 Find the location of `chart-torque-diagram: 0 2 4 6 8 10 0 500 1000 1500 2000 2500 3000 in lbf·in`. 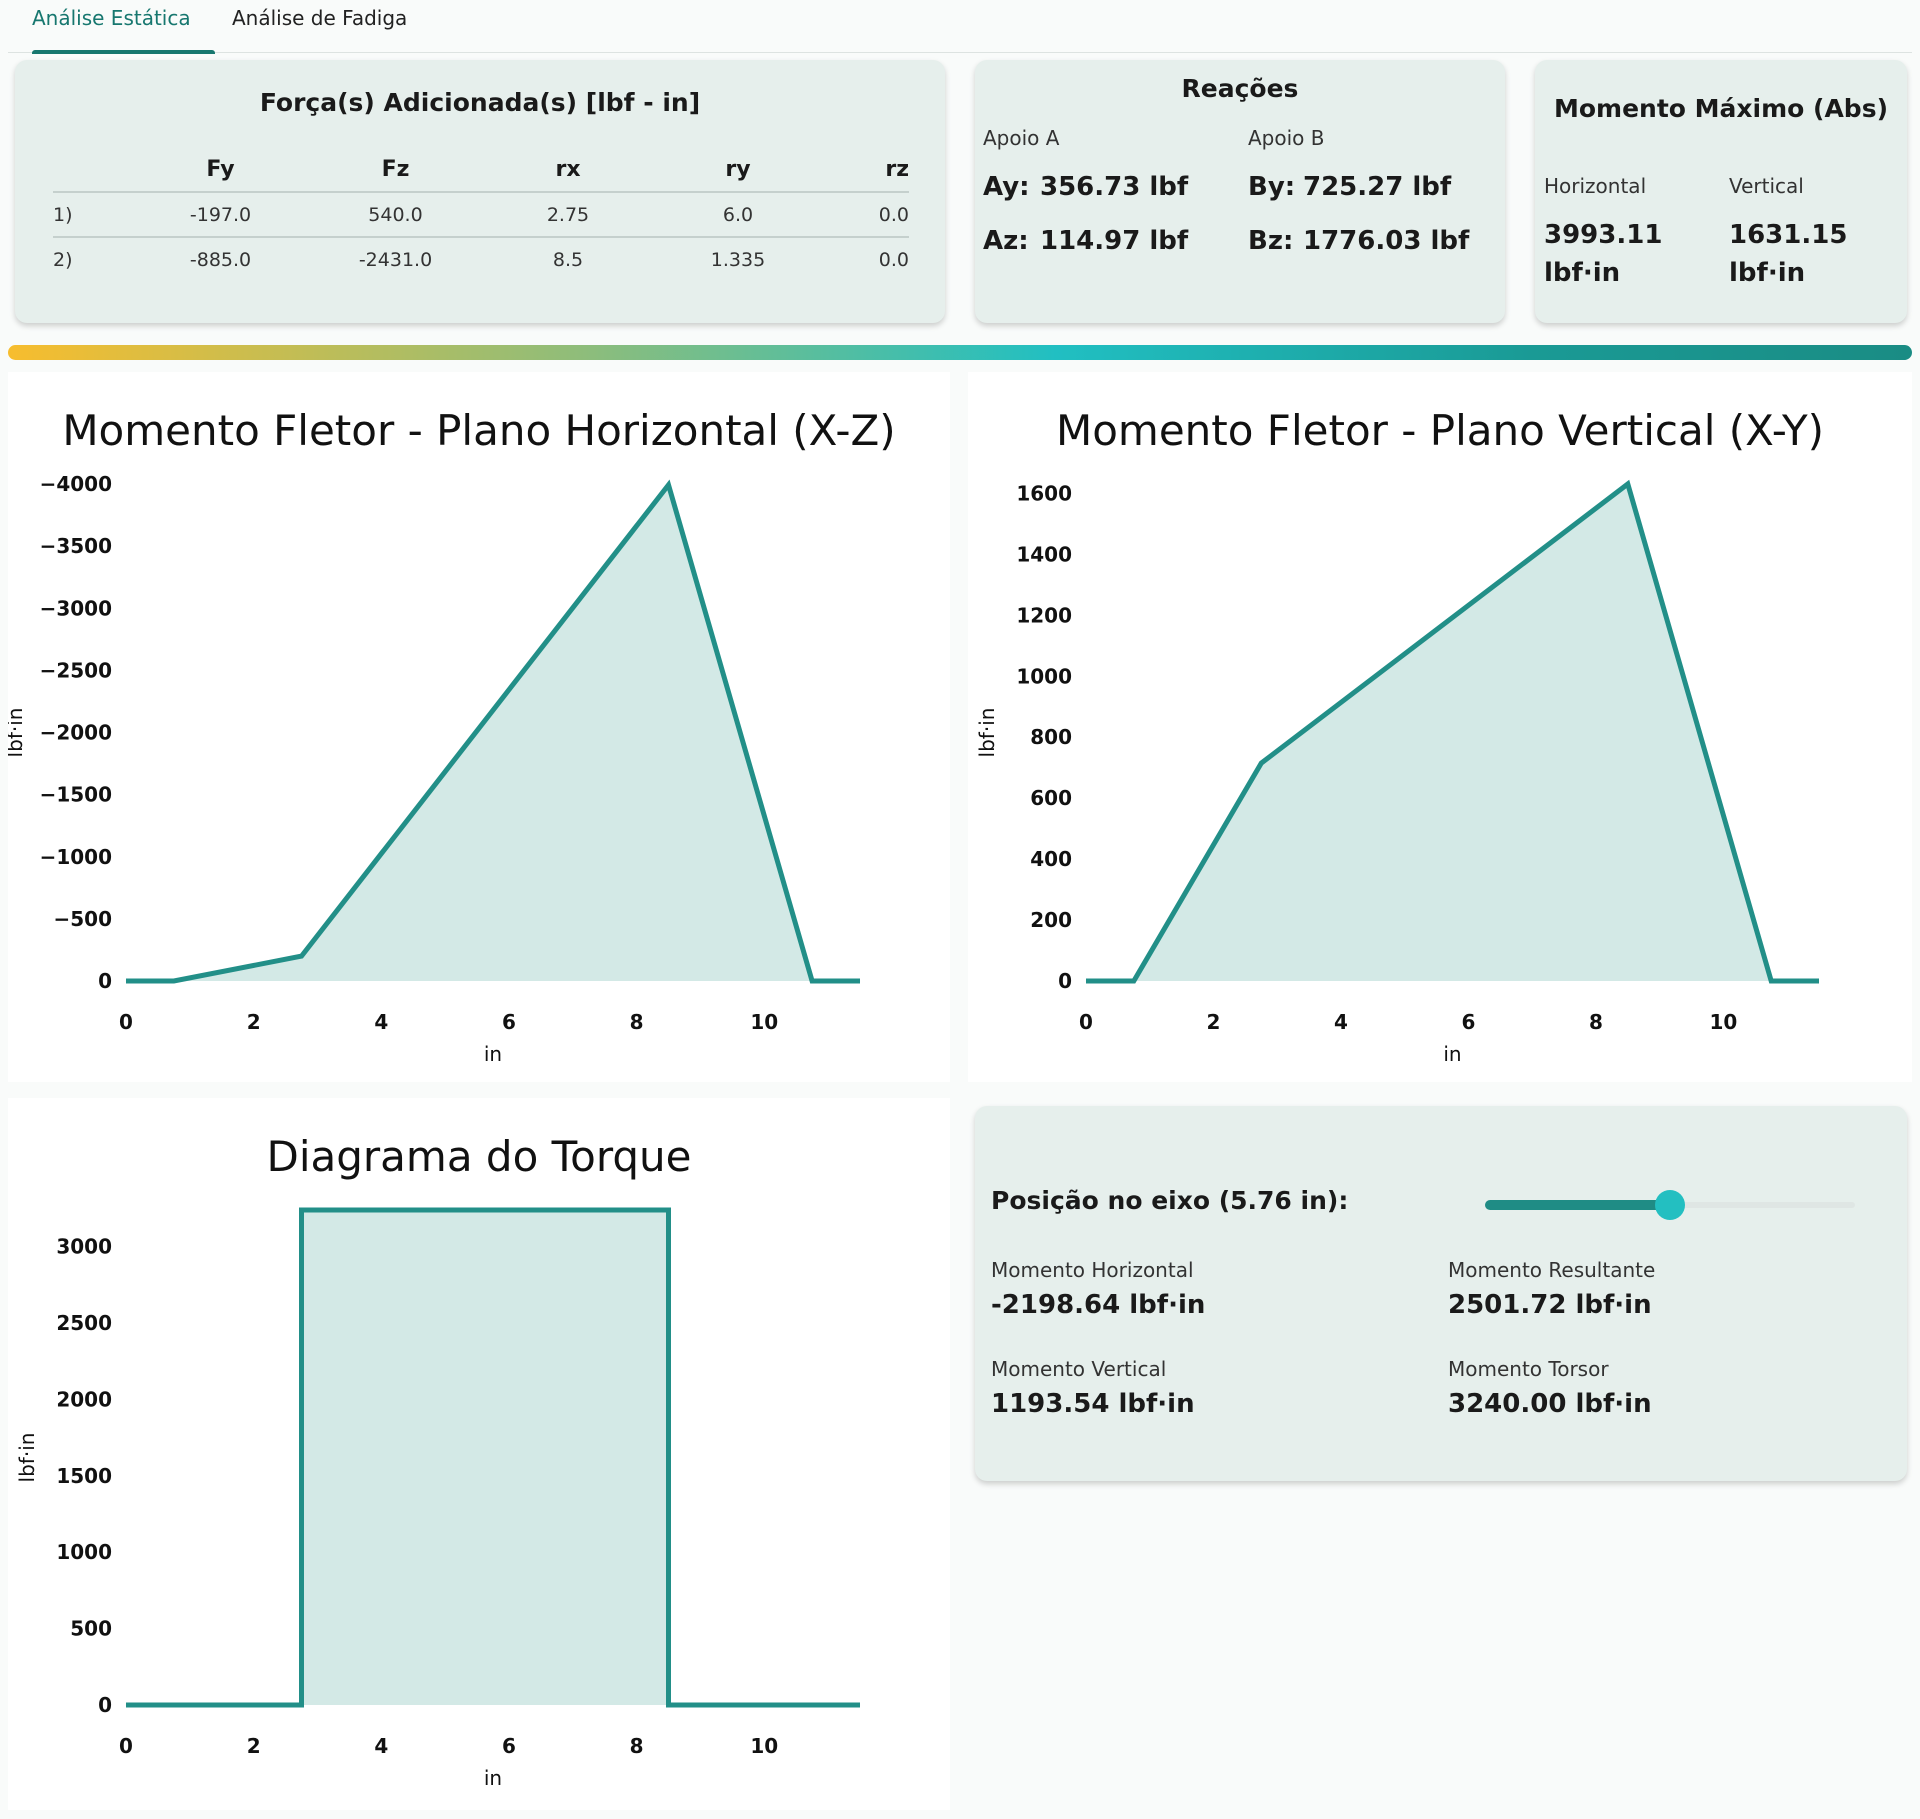

chart-torque-diagram: 0 2 4 6 8 10 0 500 1000 1500 2000 2500 3000 in lbf·in is located at coordinates (438, 1498).